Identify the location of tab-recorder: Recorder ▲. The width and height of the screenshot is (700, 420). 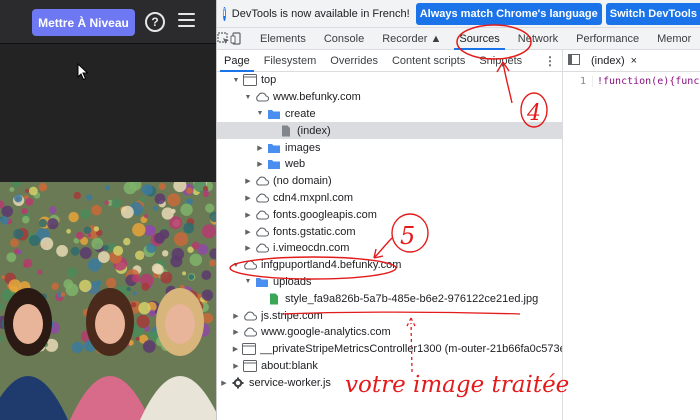
(411, 39).